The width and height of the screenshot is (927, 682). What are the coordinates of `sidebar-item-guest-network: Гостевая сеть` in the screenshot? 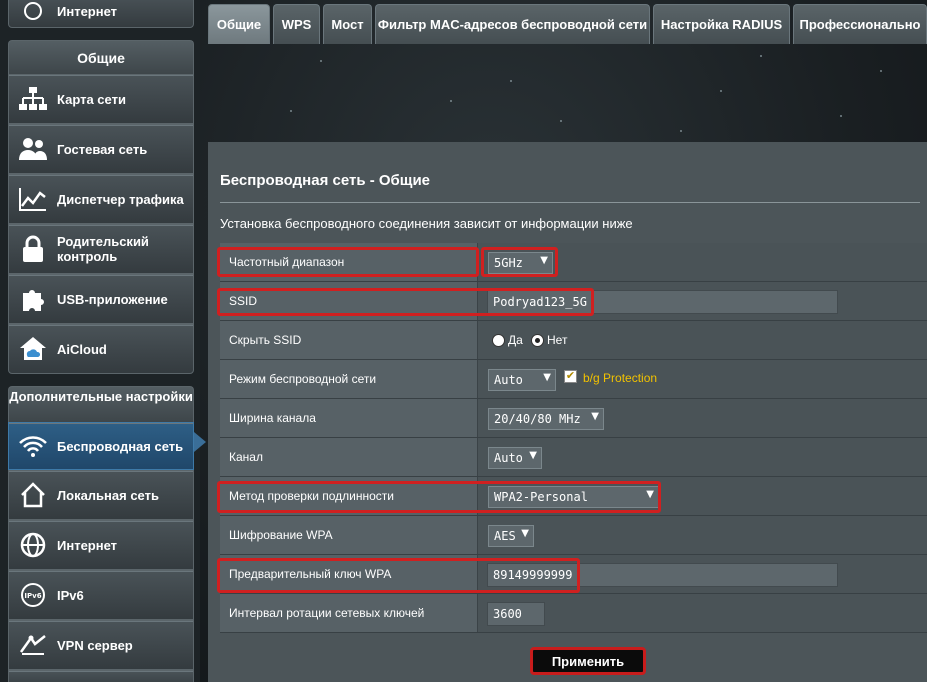 It's located at (101, 149).